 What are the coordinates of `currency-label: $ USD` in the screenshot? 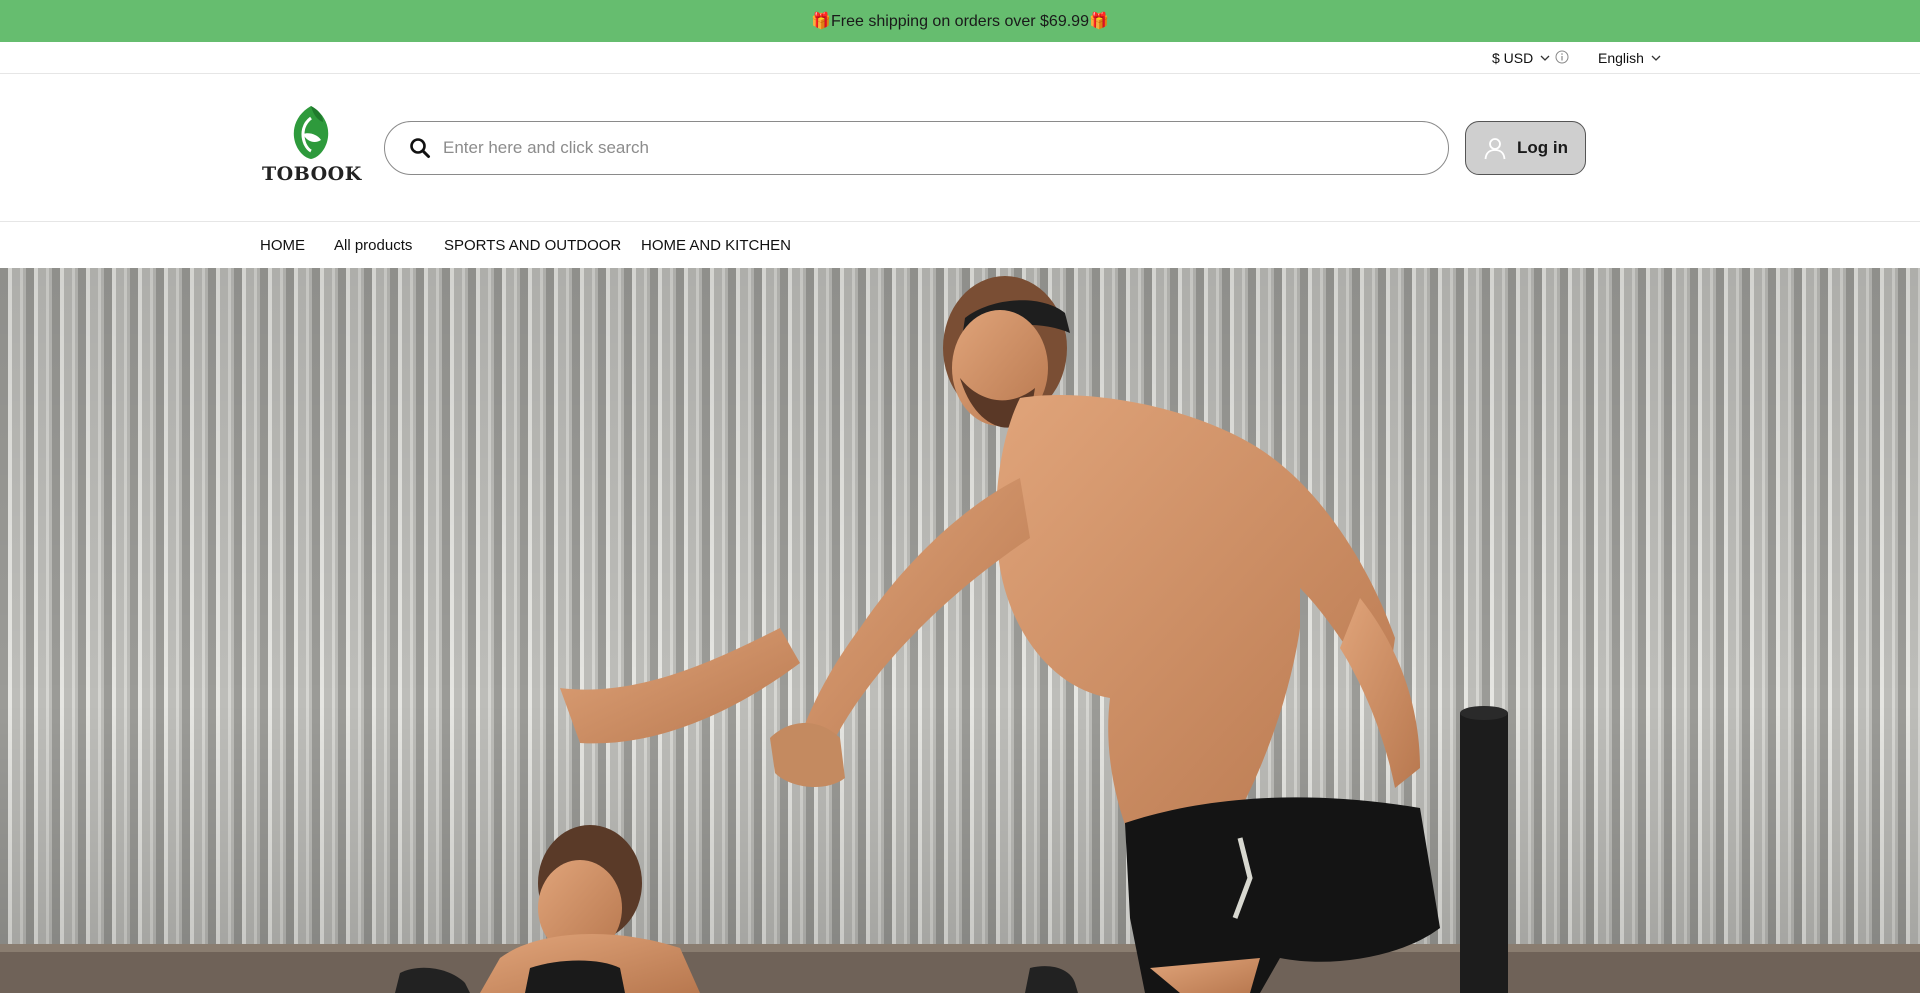 It's located at (1513, 58).